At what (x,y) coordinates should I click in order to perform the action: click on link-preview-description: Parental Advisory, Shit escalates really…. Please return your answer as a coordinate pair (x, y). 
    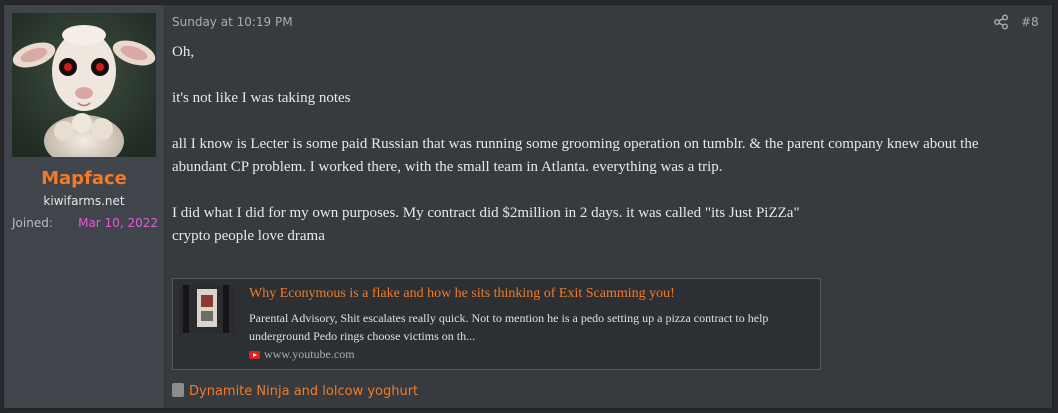
    Looking at the image, I should click on (509, 327).